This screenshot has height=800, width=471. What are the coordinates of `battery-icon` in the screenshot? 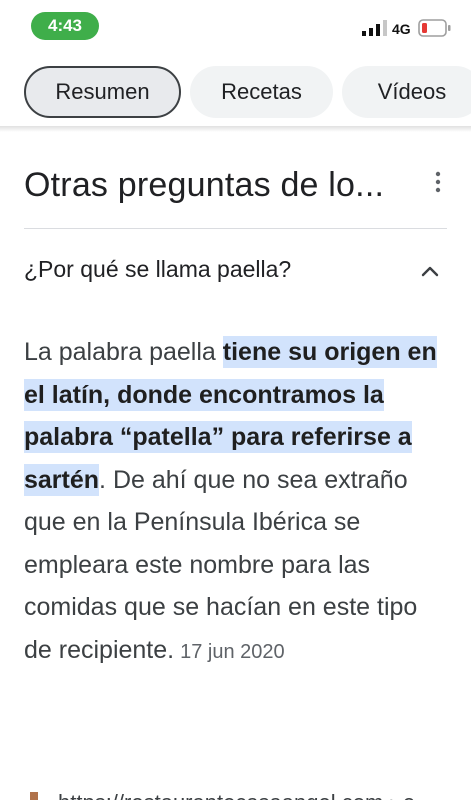 It's located at (434, 28).